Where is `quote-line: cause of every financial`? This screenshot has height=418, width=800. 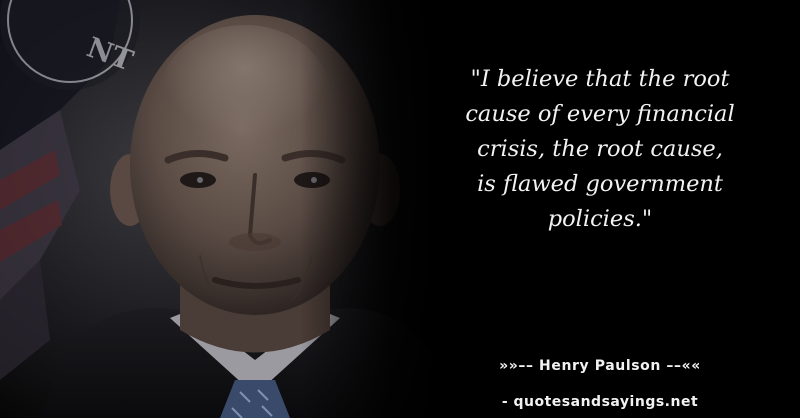 quote-line: cause of every financial is located at coordinates (600, 114).